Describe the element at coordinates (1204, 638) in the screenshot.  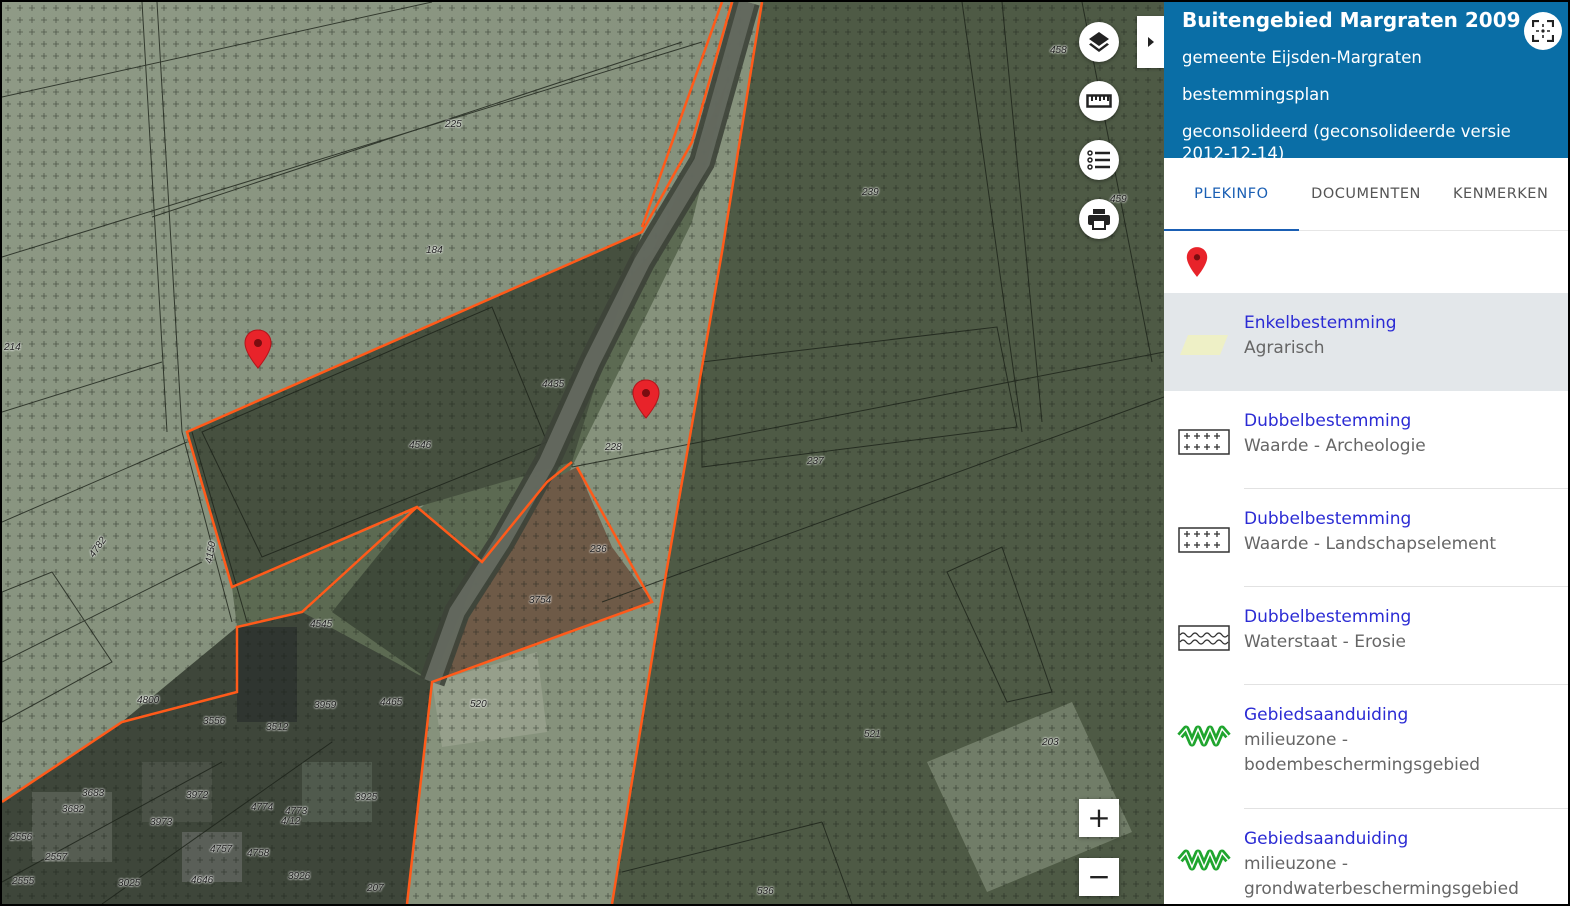
I see `wave-hatch-symbol-icon` at that location.